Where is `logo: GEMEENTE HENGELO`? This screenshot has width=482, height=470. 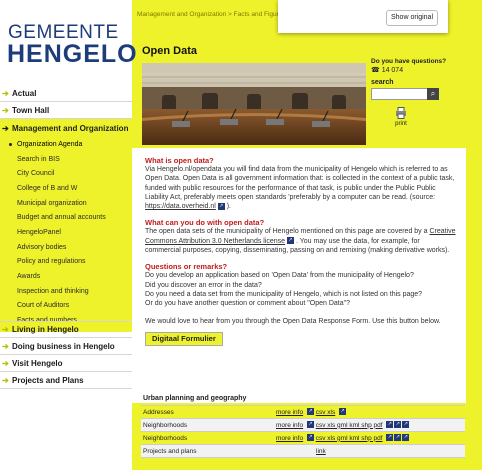
logo: GEMEENTE HENGELO is located at coordinates (68, 41).